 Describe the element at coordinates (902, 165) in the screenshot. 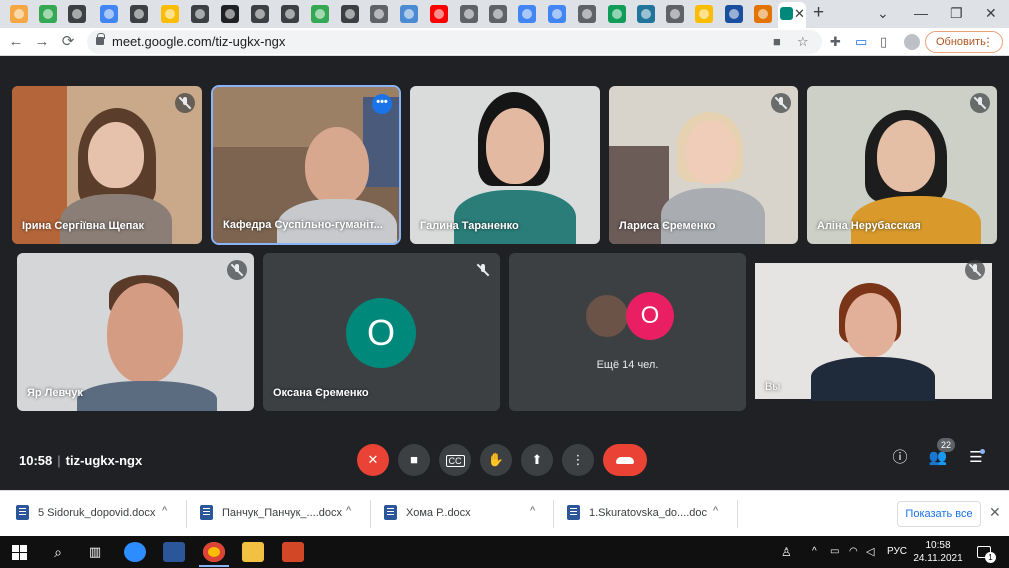

I see `participant-tile: Аліна Нерубасская` at that location.